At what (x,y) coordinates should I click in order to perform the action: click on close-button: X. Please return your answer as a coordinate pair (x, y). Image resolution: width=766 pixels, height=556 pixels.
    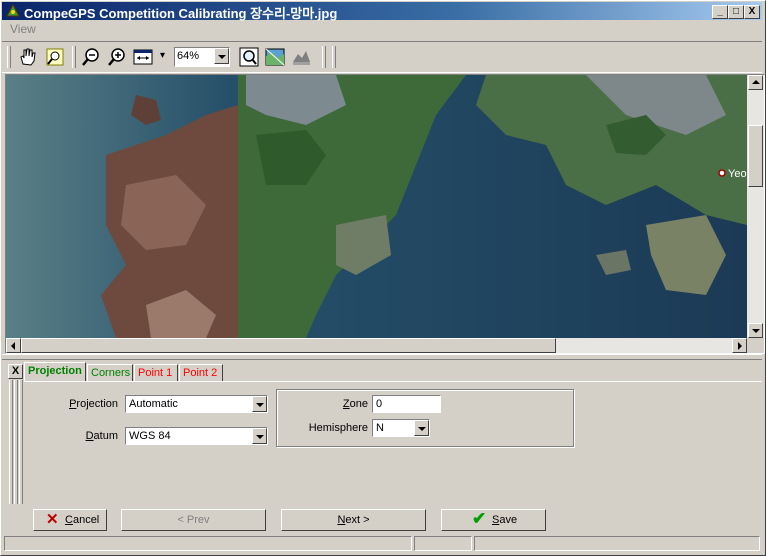
    Looking at the image, I should click on (752, 12).